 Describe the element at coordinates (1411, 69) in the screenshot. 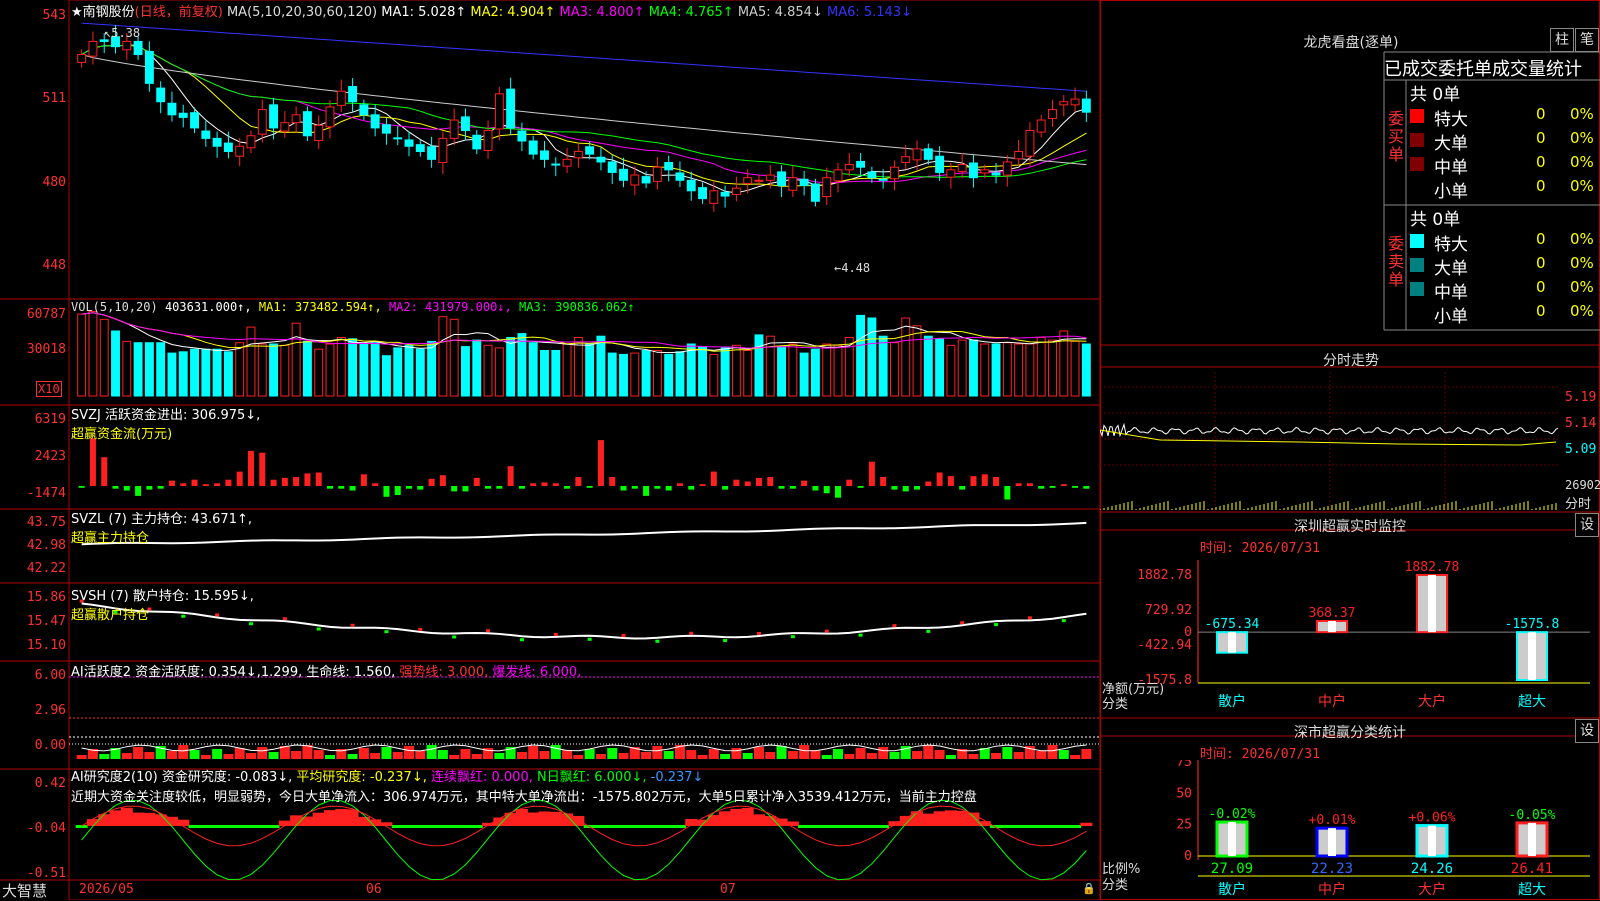

I see `tab-filled: 已成交` at that location.